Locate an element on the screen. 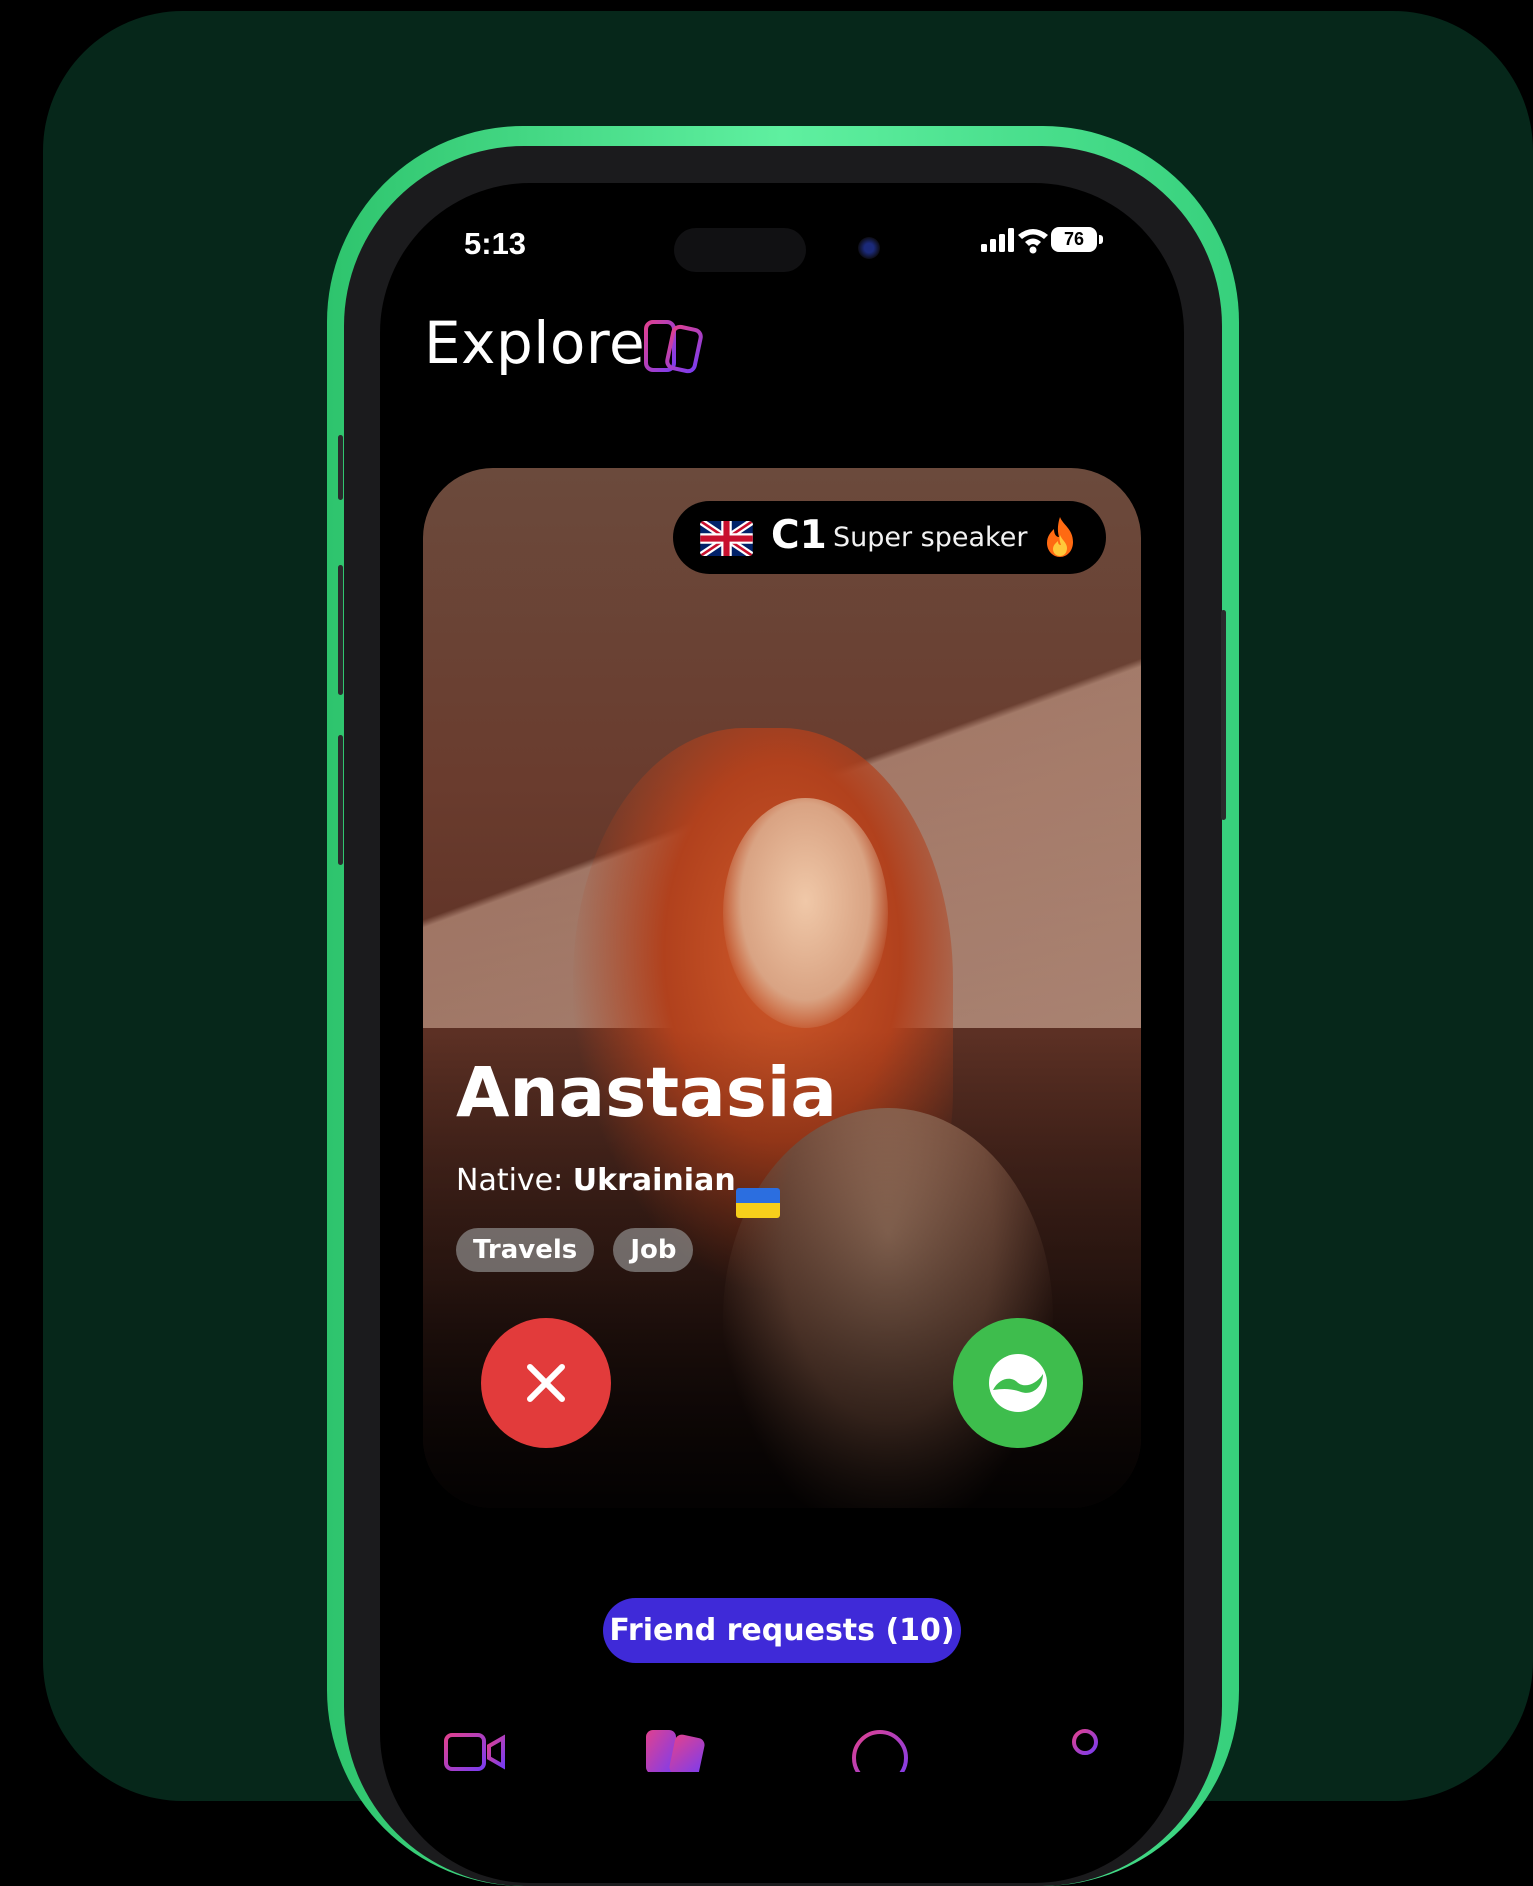 The image size is (1533, 1886). tab-bar is located at coordinates (782, 1758).